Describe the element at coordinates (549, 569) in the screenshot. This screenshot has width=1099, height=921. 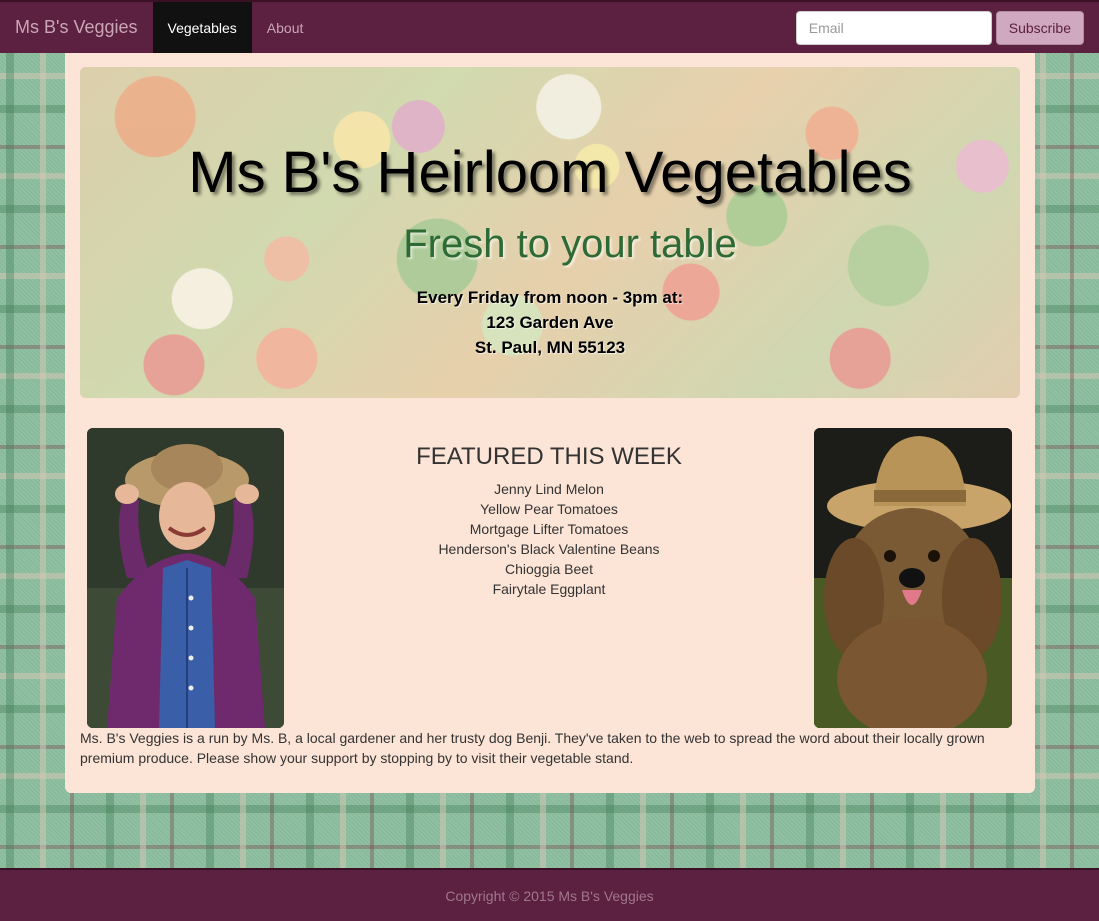
I see `featured-item: Chioggia Beet` at that location.